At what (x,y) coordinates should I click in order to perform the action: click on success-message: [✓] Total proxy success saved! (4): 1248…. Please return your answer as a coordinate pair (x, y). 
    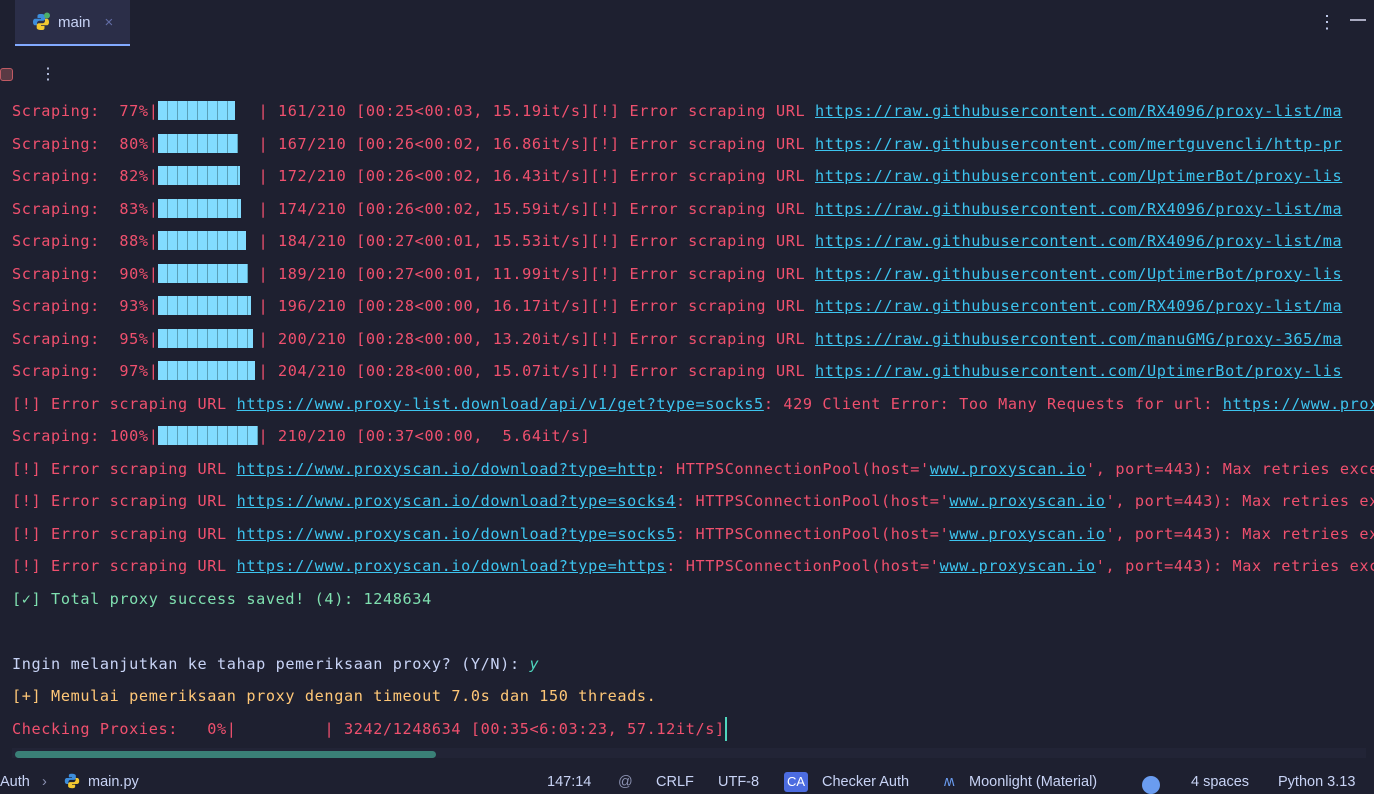
    Looking at the image, I should click on (222, 598).